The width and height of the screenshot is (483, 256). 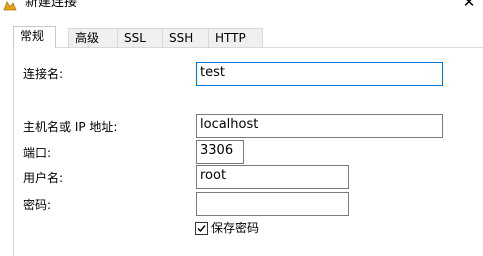 I want to click on tab-ssh: SSH, so click(x=185, y=37).